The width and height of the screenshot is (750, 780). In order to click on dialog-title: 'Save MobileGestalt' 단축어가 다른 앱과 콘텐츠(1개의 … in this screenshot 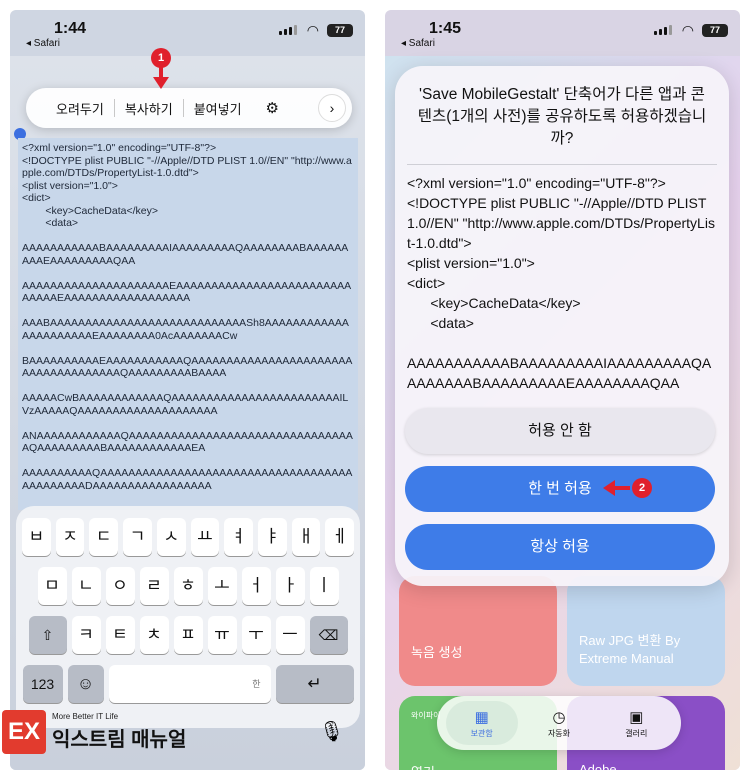, I will do `click(562, 116)`.